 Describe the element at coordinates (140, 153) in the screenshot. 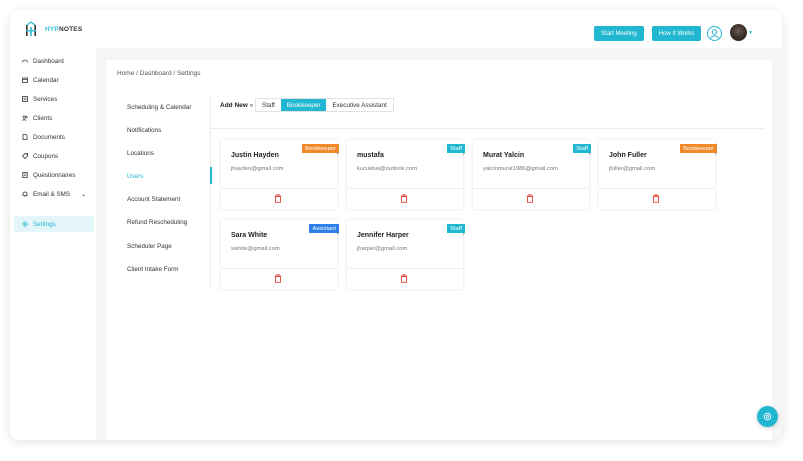

I see `settings-menu-item: Locations` at that location.